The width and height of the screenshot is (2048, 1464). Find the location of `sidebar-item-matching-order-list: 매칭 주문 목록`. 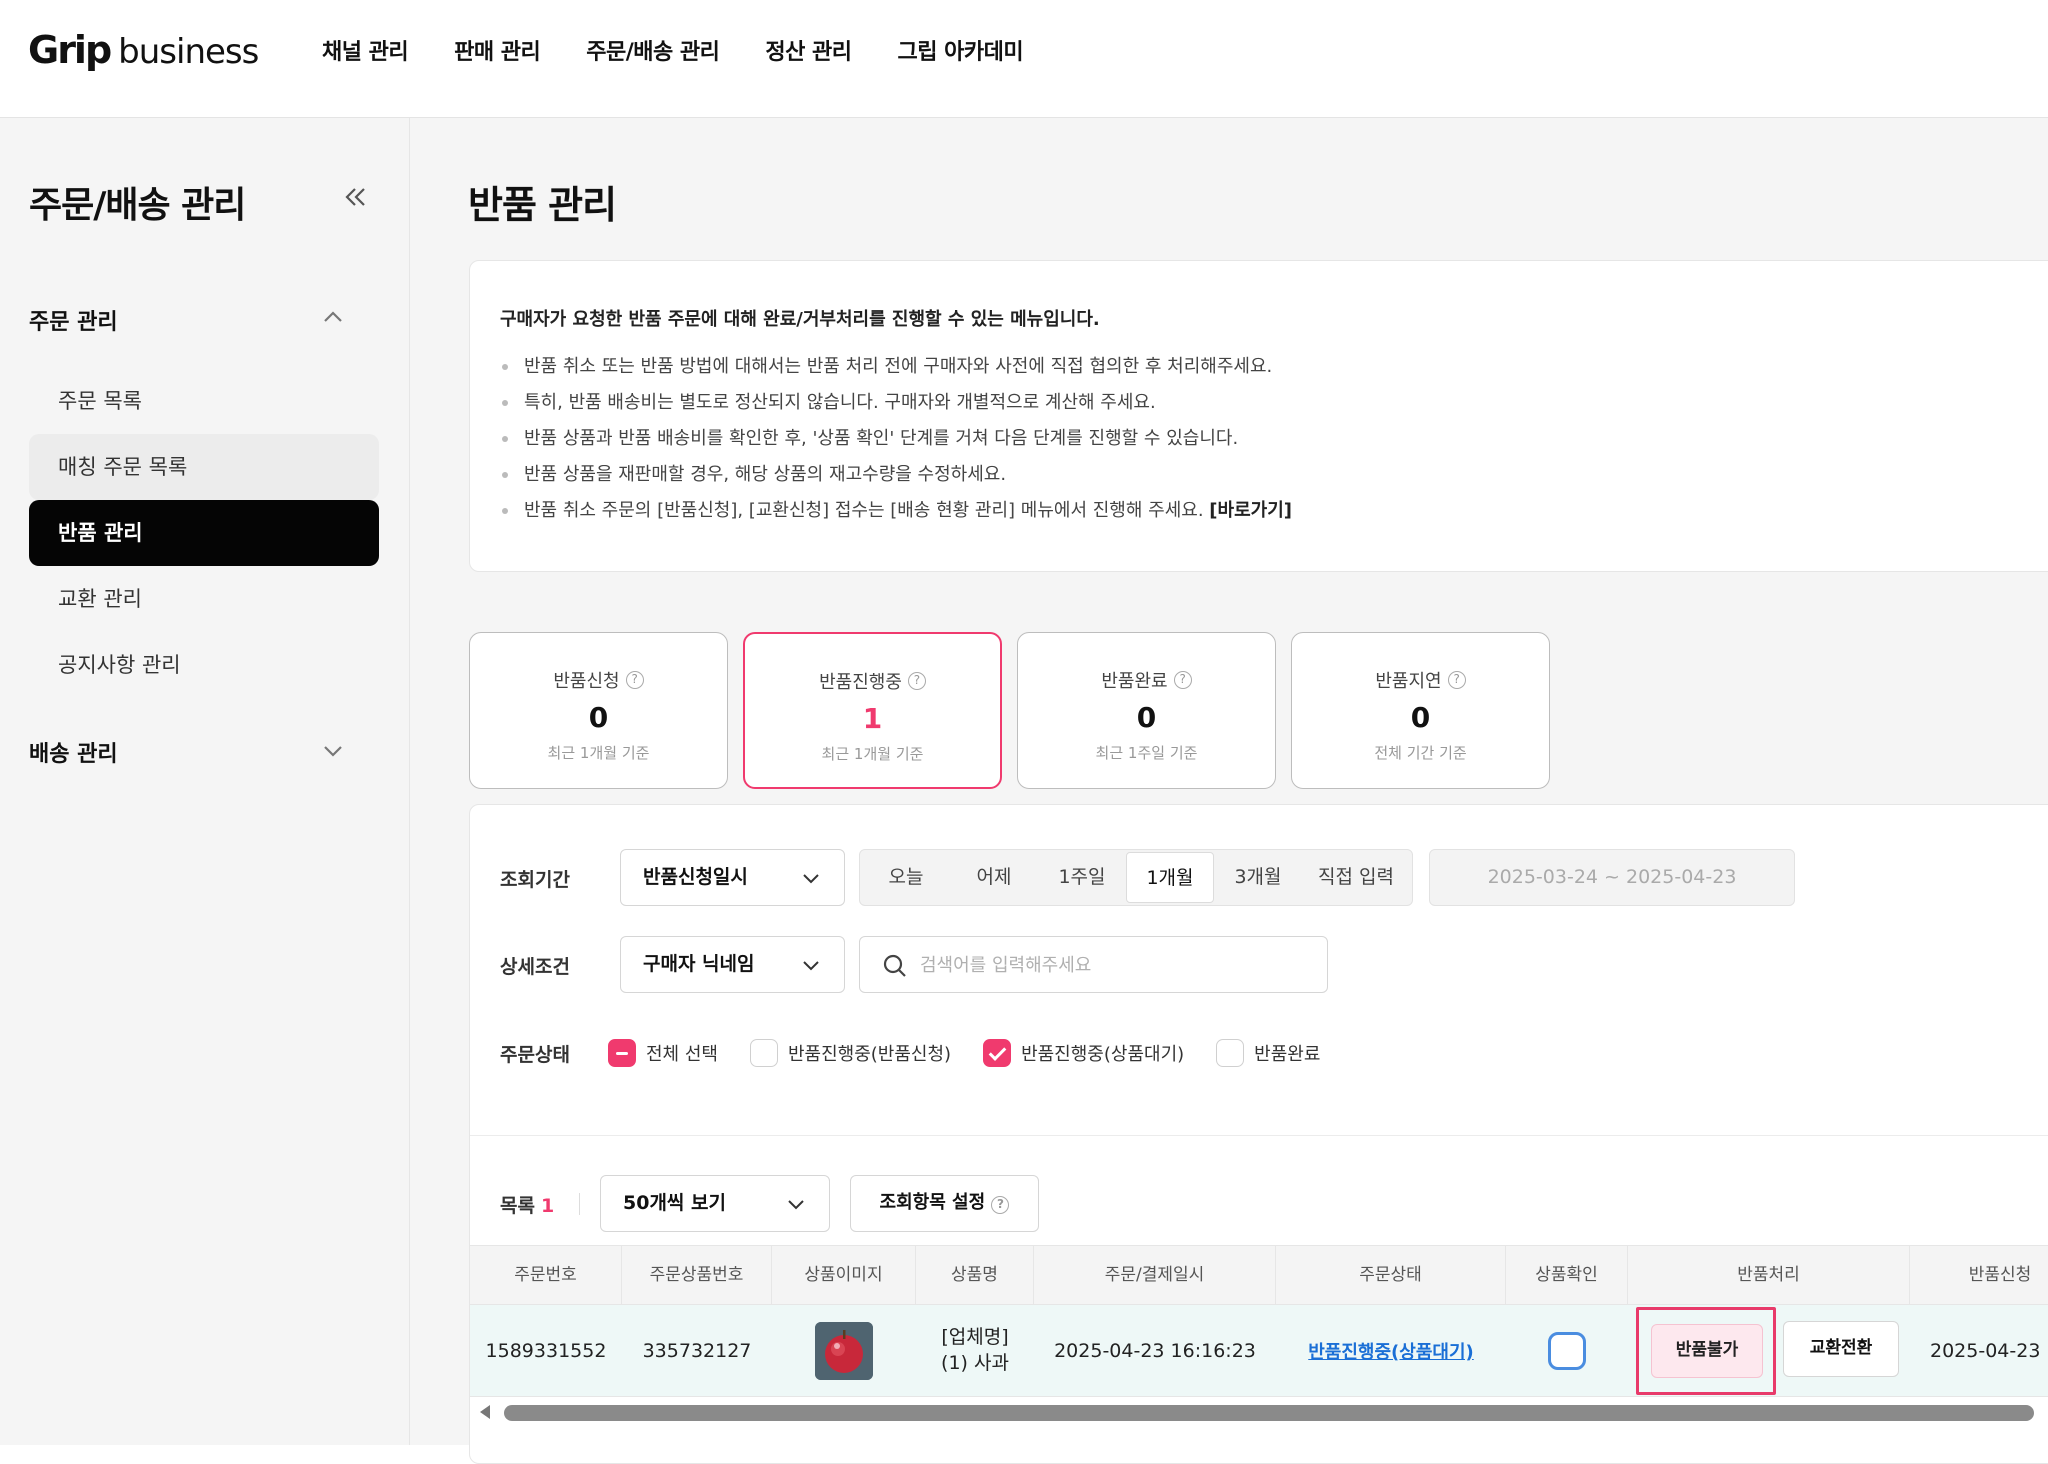

sidebar-item-matching-order-list: 매칭 주문 목록 is located at coordinates (204, 467).